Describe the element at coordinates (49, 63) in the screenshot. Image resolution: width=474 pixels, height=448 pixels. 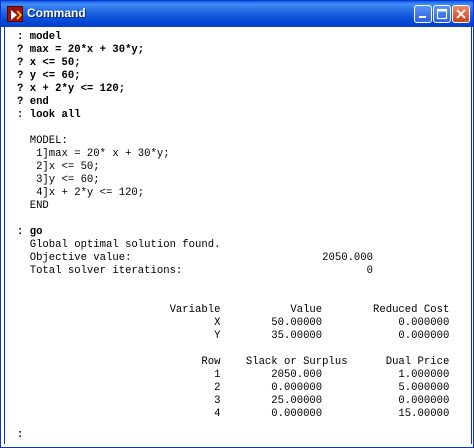
I see `console-input-line: ? x <= 50;` at that location.